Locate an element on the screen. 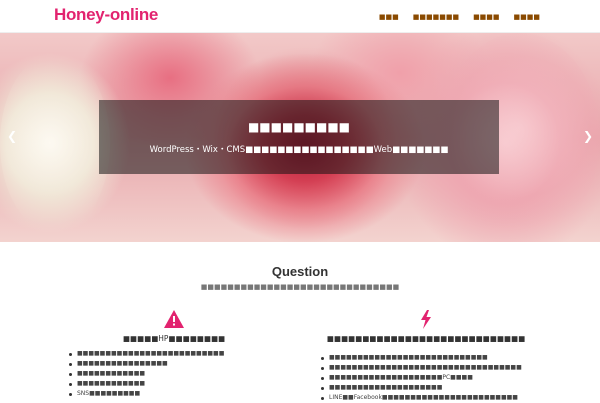  main-nav: ■■■ ■■■■■■■ ■■■■ ■■■■ is located at coordinates (452, 16).